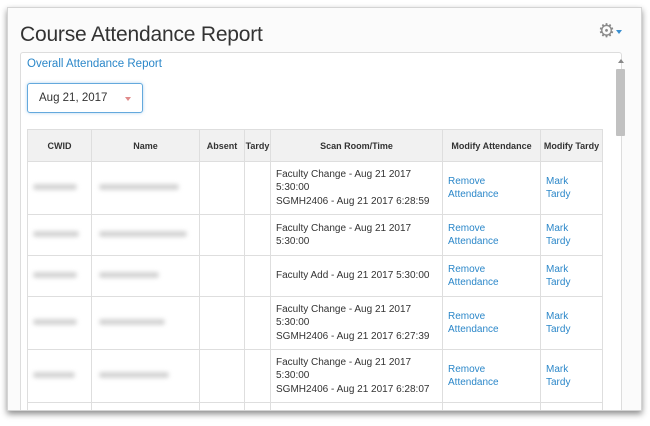  What do you see at coordinates (222, 145) in the screenshot?
I see `column-header-absent: Absent` at bounding box center [222, 145].